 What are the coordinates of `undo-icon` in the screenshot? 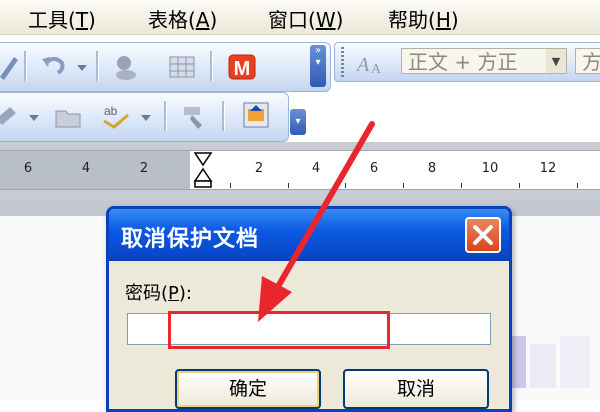 It's located at (54, 67).